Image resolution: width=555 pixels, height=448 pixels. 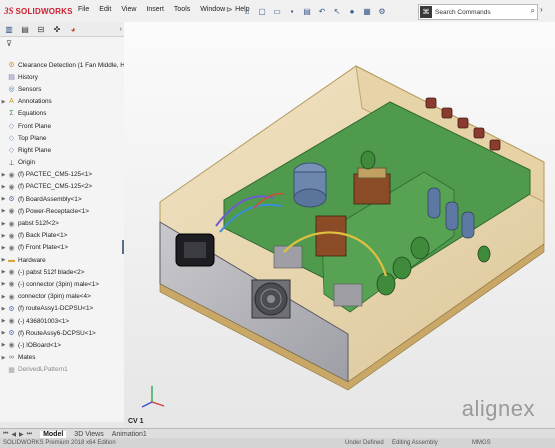 What do you see at coordinates (292, 11) in the screenshot?
I see `save-icon: ▪` at bounding box center [292, 11].